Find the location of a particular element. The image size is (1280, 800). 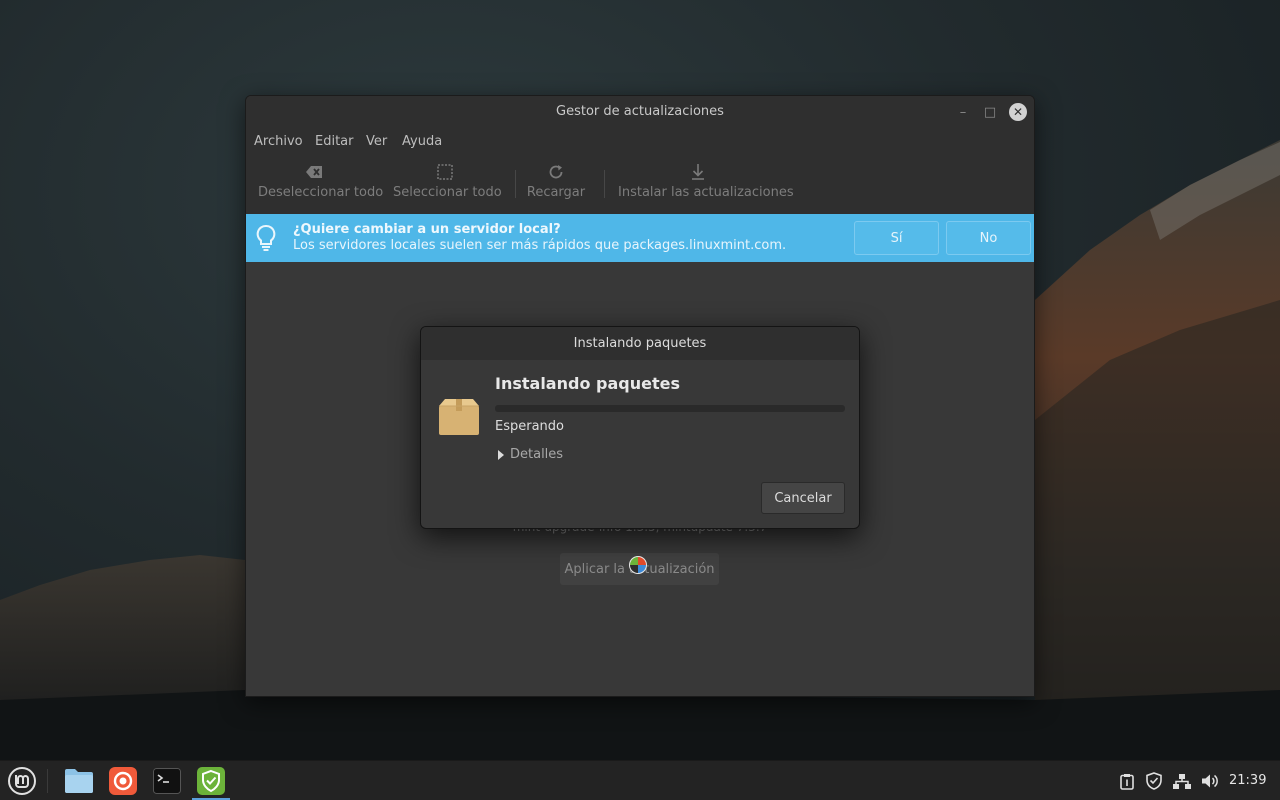

files-launcher is located at coordinates (79, 781).